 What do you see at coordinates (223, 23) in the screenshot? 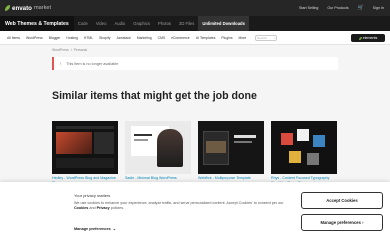
I see `category-unlimited-downloads: Unlimited Downloads` at bounding box center [223, 23].